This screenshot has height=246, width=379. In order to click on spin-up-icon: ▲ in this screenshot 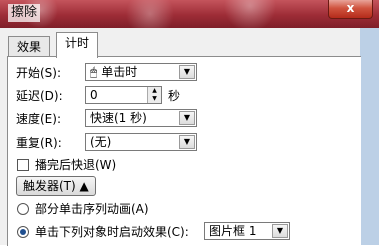, I will do `click(154, 91)`.